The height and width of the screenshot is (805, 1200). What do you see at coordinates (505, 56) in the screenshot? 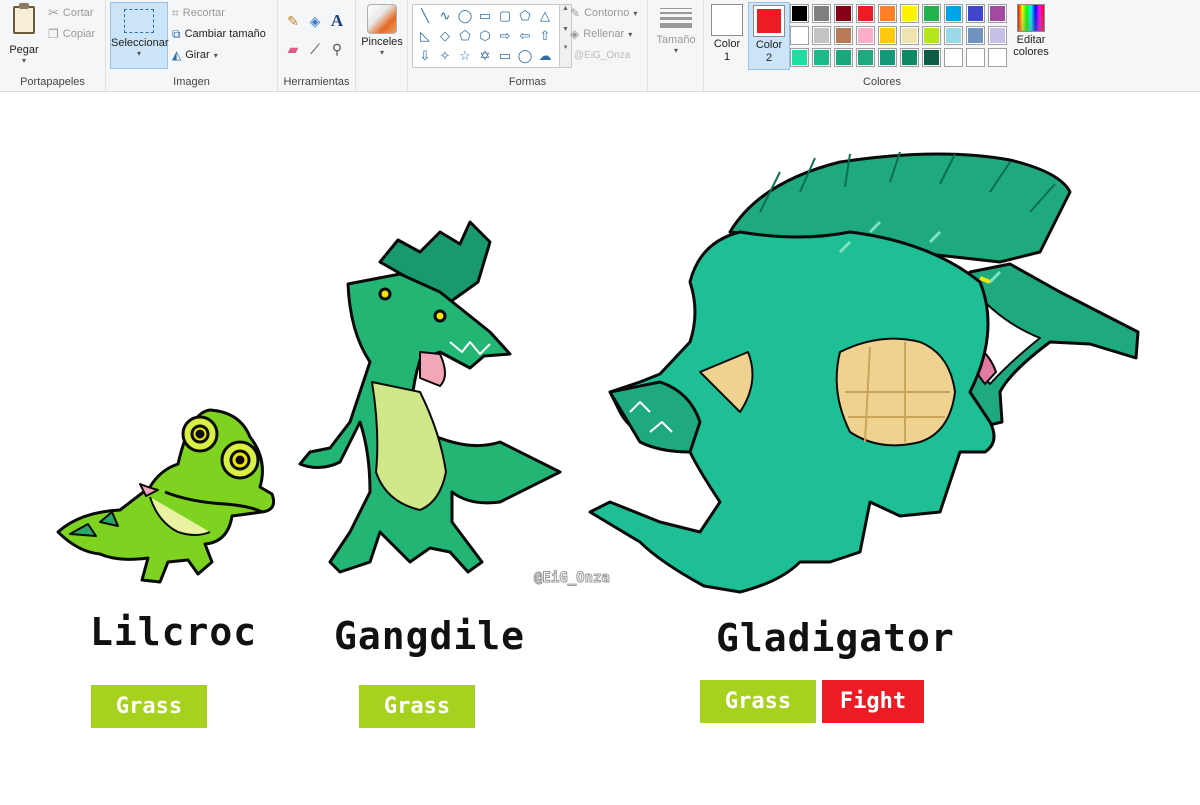
I see `callout-rect-shape-icon: ▭` at bounding box center [505, 56].